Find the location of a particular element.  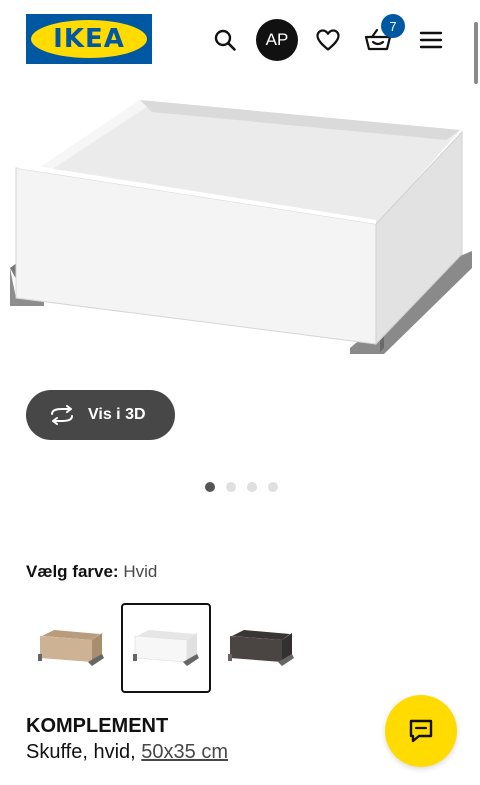

scrollbar is located at coordinates (476, 53).